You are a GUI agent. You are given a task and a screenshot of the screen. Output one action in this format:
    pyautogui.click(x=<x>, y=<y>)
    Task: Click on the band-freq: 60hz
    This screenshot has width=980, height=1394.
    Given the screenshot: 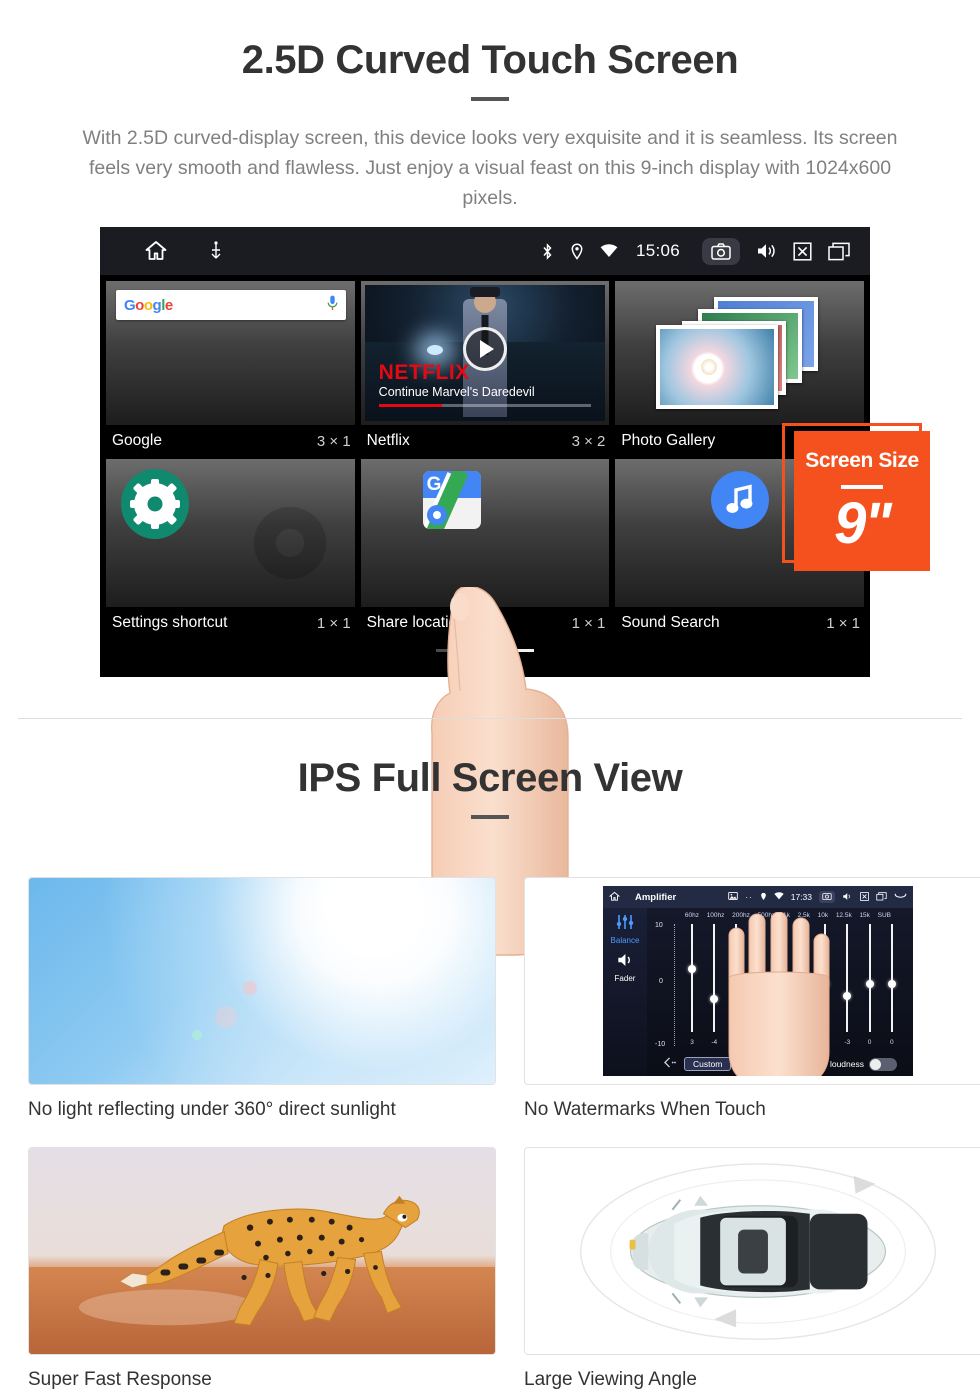 What is the action you would take?
    pyautogui.click(x=691, y=915)
    